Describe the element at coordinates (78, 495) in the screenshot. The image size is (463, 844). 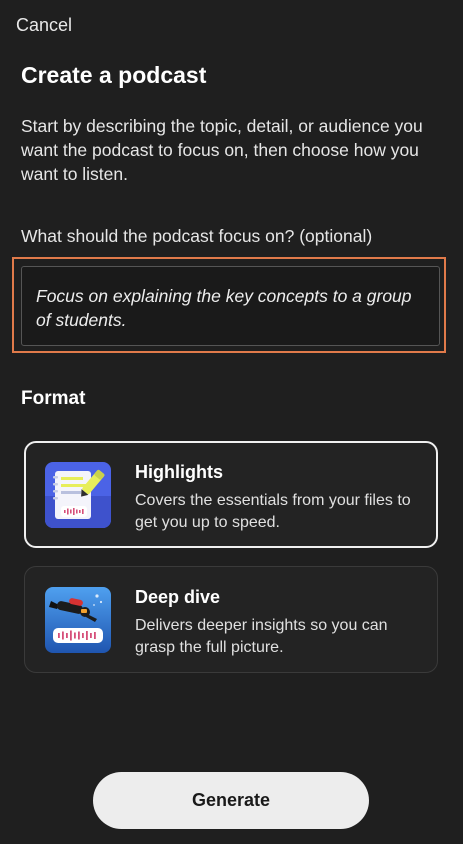
I see `highlights-notepad-icon` at that location.